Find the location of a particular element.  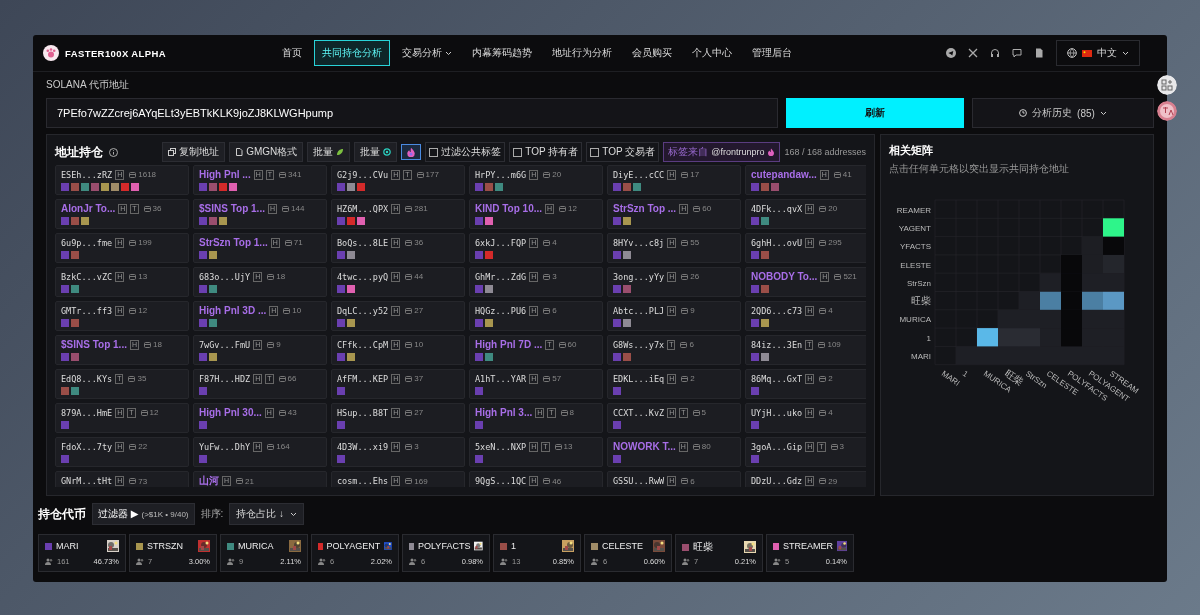

wallet-address: BzkC...vZC is located at coordinates (87, 276).